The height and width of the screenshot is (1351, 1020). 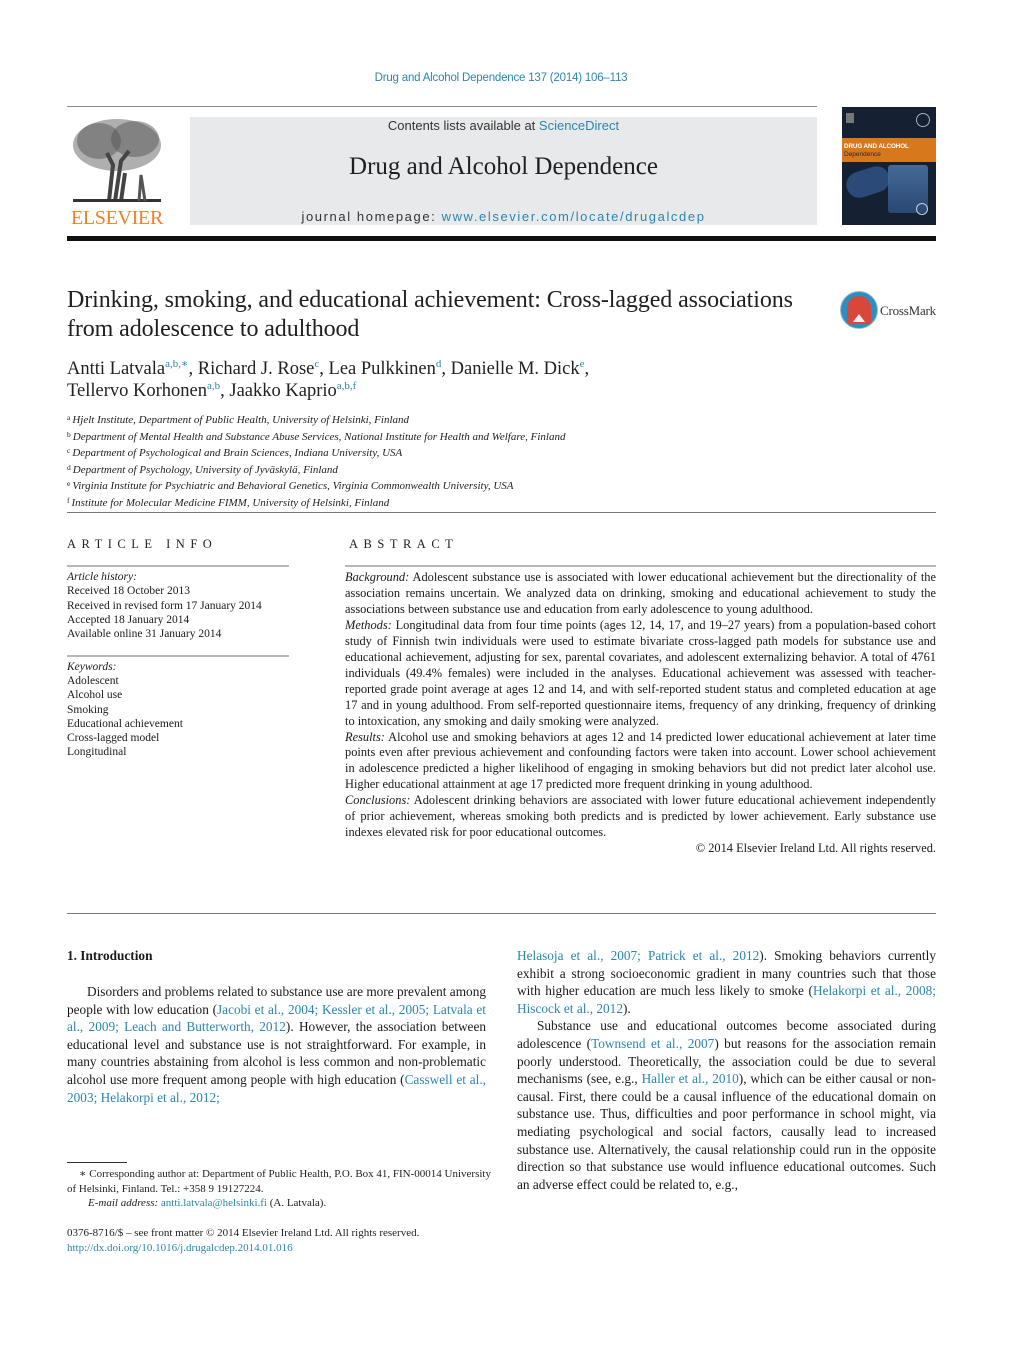 What do you see at coordinates (110, 955) in the screenshot?
I see `section-heading-introduction: 1. Introduction` at bounding box center [110, 955].